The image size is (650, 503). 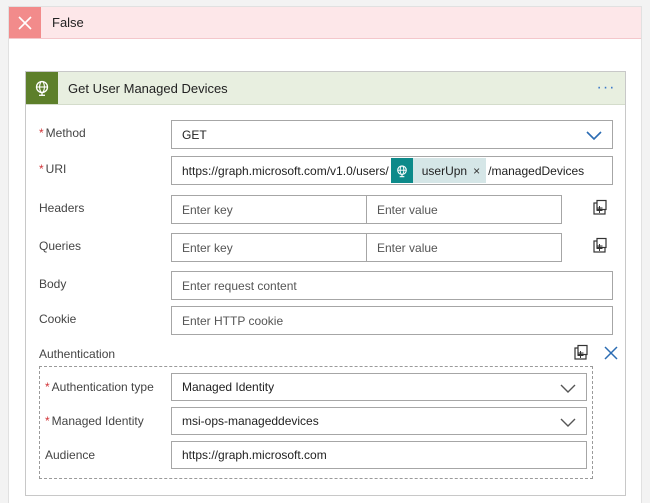 What do you see at coordinates (444, 170) in the screenshot?
I see `token-label: userUpn` at bounding box center [444, 170].